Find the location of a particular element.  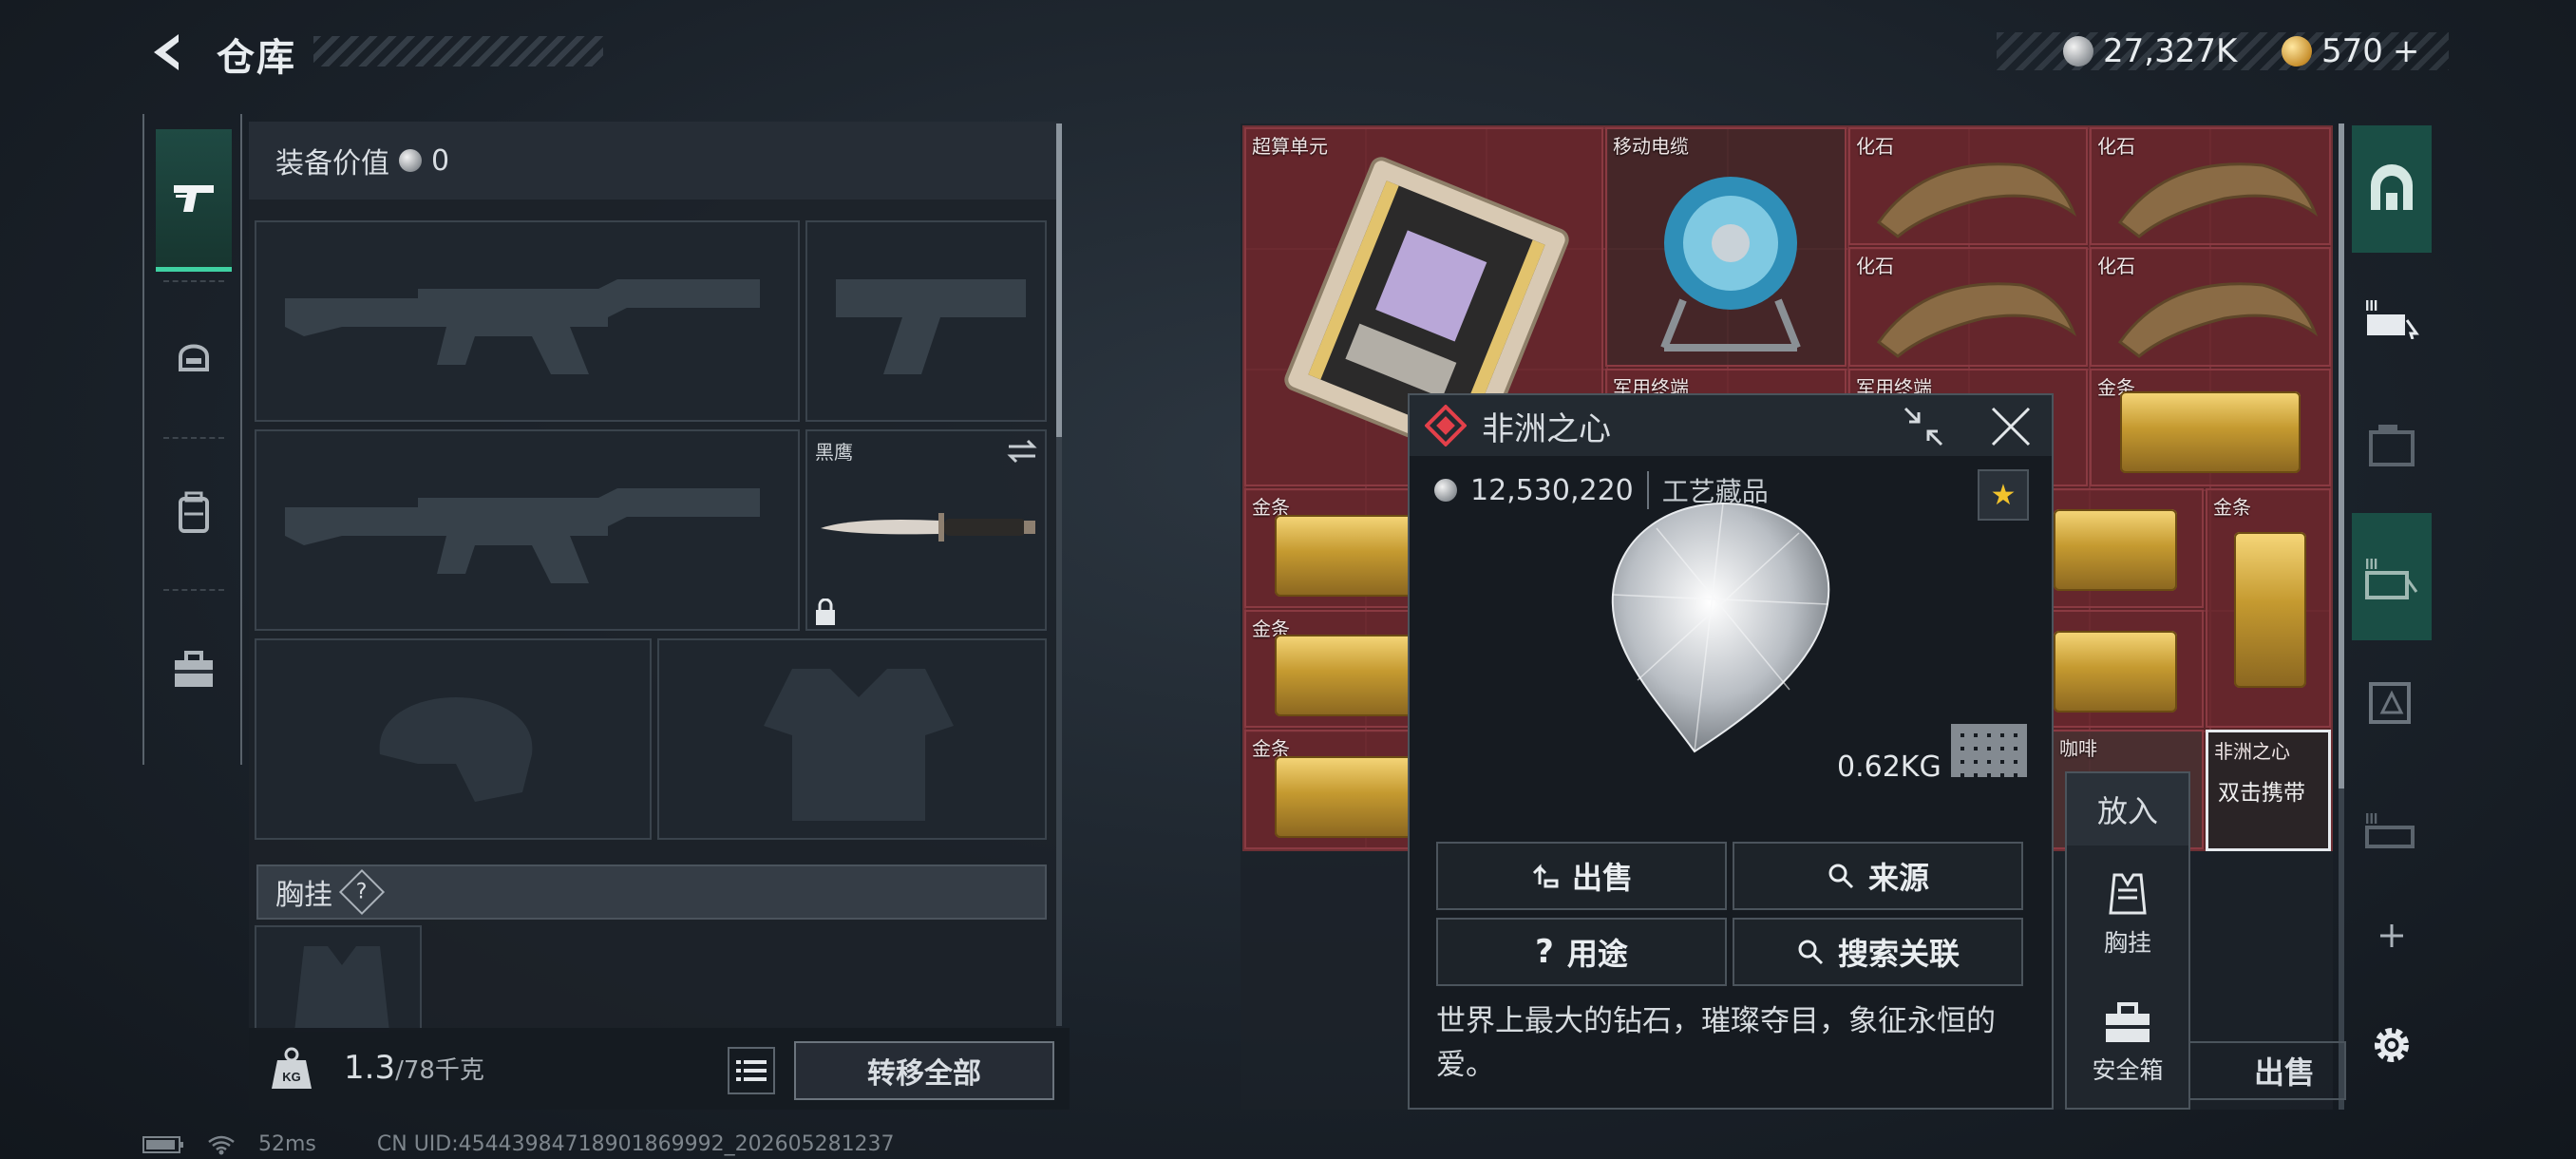

tab-storage-5: III is located at coordinates (2392, 828).